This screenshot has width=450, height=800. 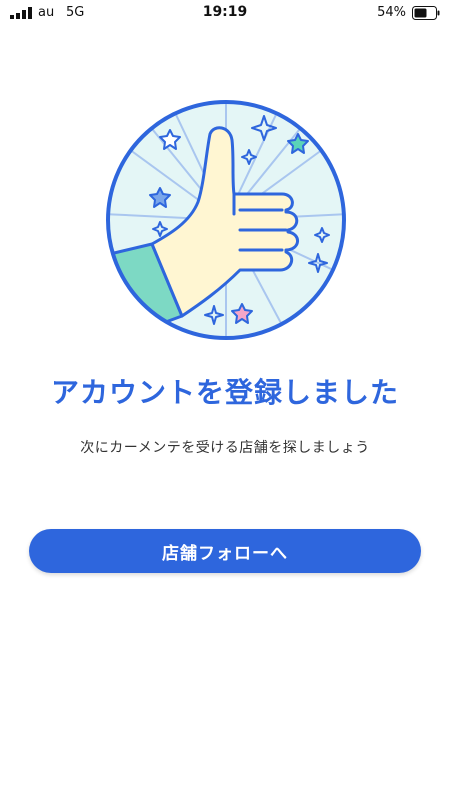 I want to click on page-subtitle: 次にカーメンテを受ける店舗を探しましょう, so click(x=225, y=448).